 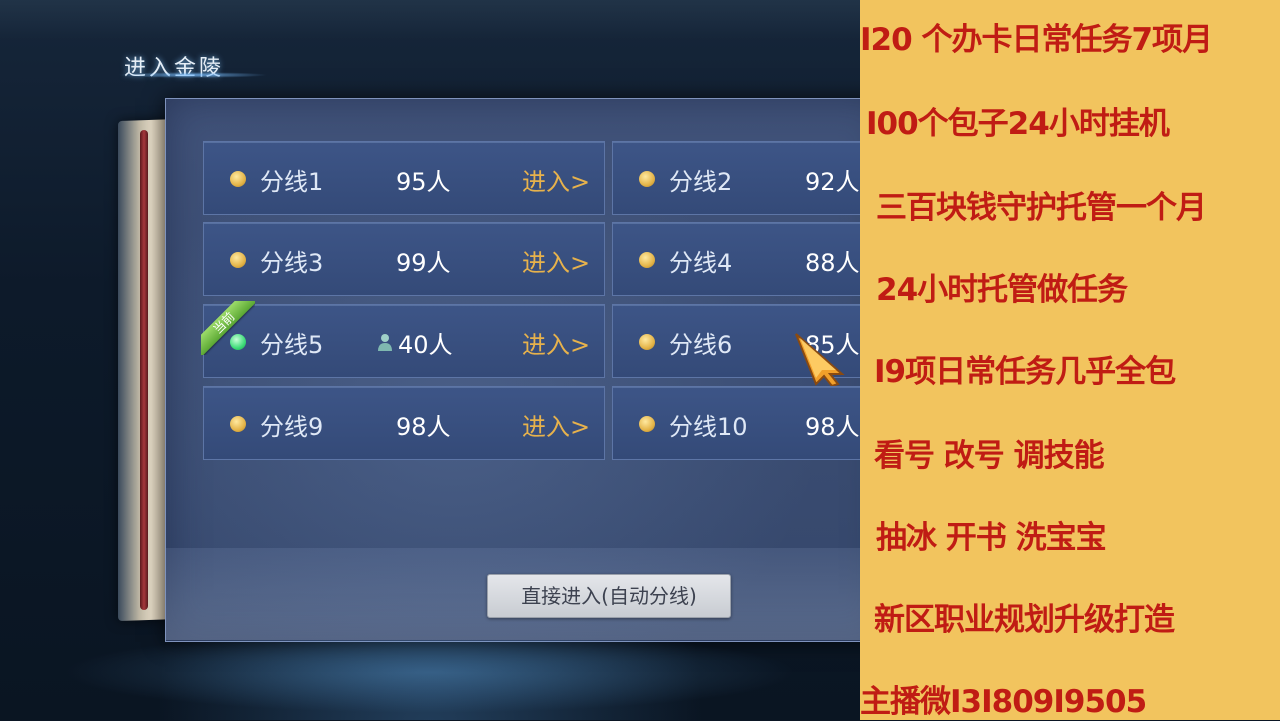 I want to click on server-row-7: 分线9 98人 进入>, so click(x=404, y=423).